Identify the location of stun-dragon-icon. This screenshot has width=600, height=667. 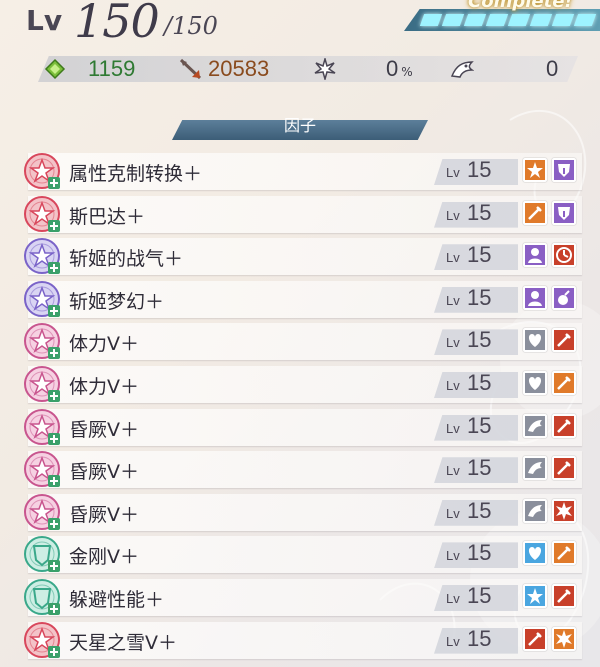
(462, 69).